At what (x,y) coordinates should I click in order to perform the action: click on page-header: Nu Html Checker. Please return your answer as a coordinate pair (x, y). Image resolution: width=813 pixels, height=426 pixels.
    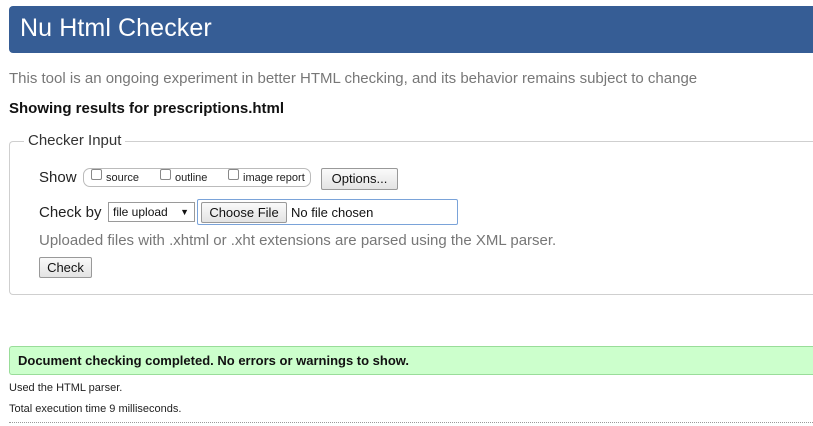
    Looking at the image, I should click on (411, 29).